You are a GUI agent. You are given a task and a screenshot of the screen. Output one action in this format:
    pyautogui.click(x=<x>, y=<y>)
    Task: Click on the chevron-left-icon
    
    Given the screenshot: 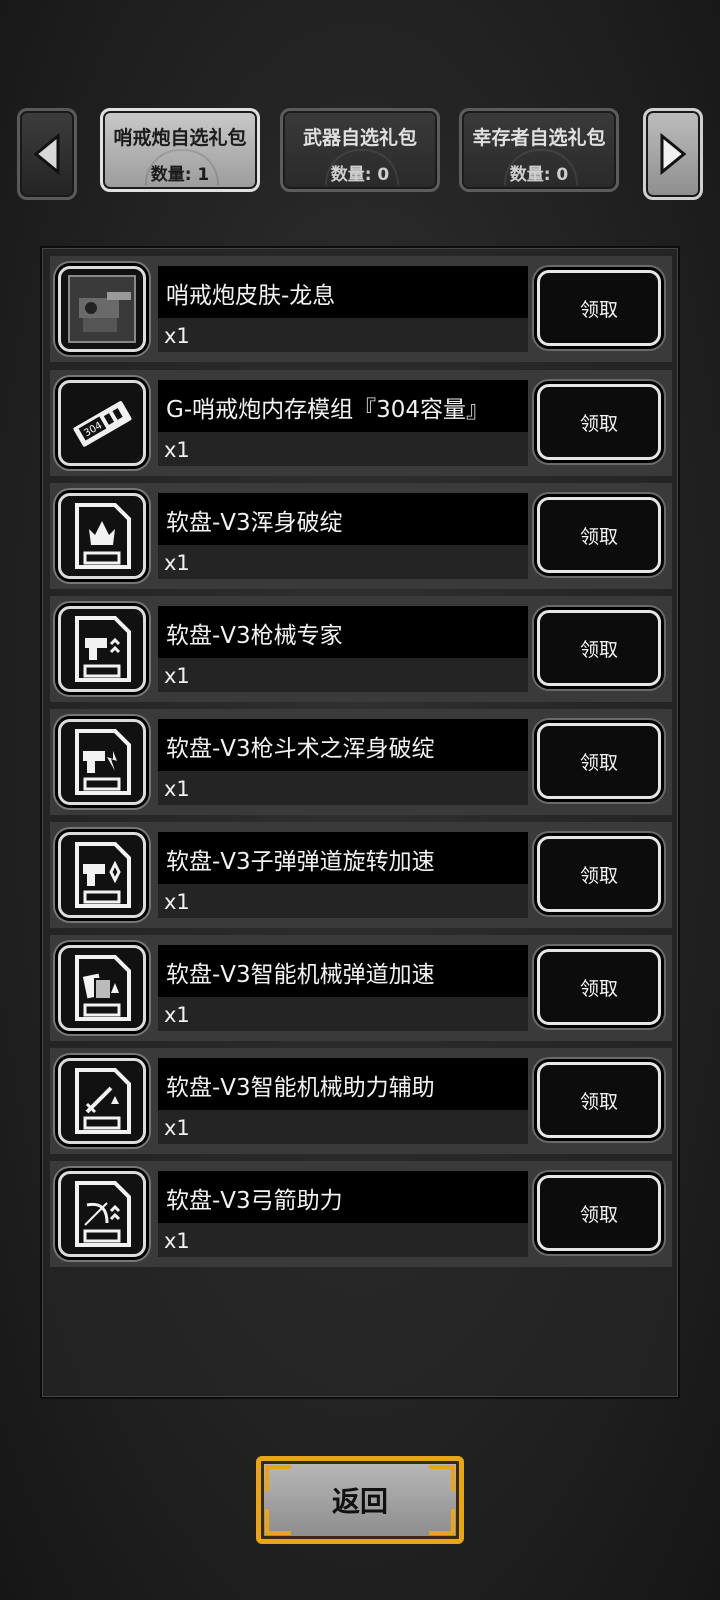 What is the action you would take?
    pyautogui.click(x=46, y=154)
    